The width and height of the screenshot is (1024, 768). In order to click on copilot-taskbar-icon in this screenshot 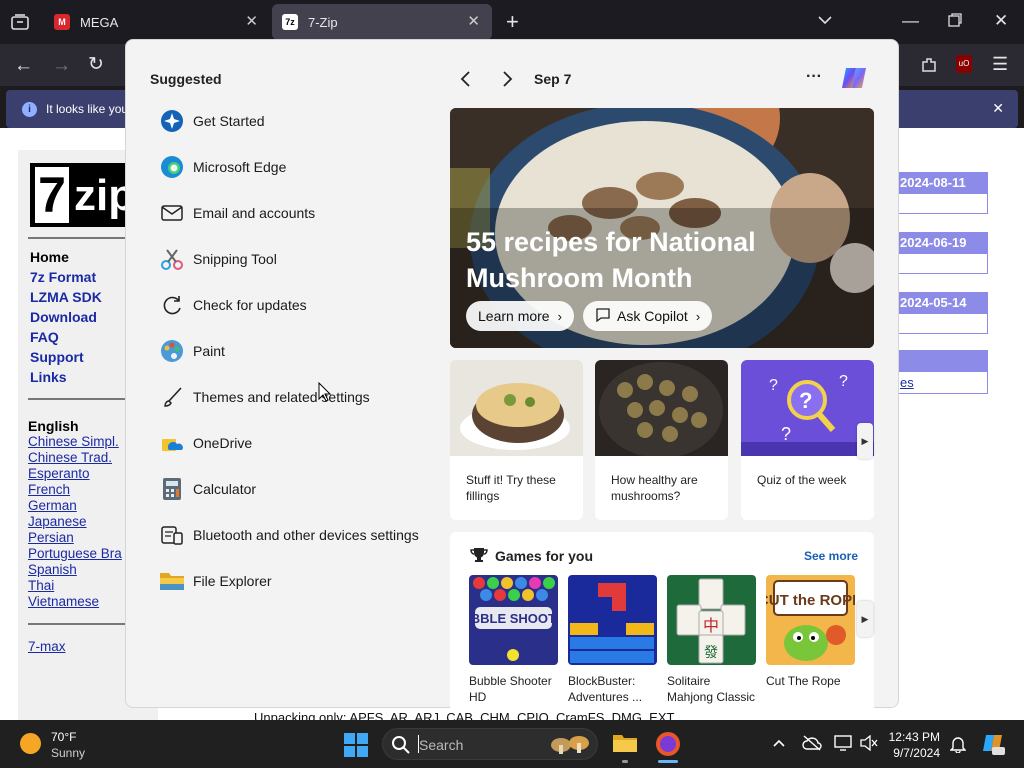, I will do `click(993, 746)`.